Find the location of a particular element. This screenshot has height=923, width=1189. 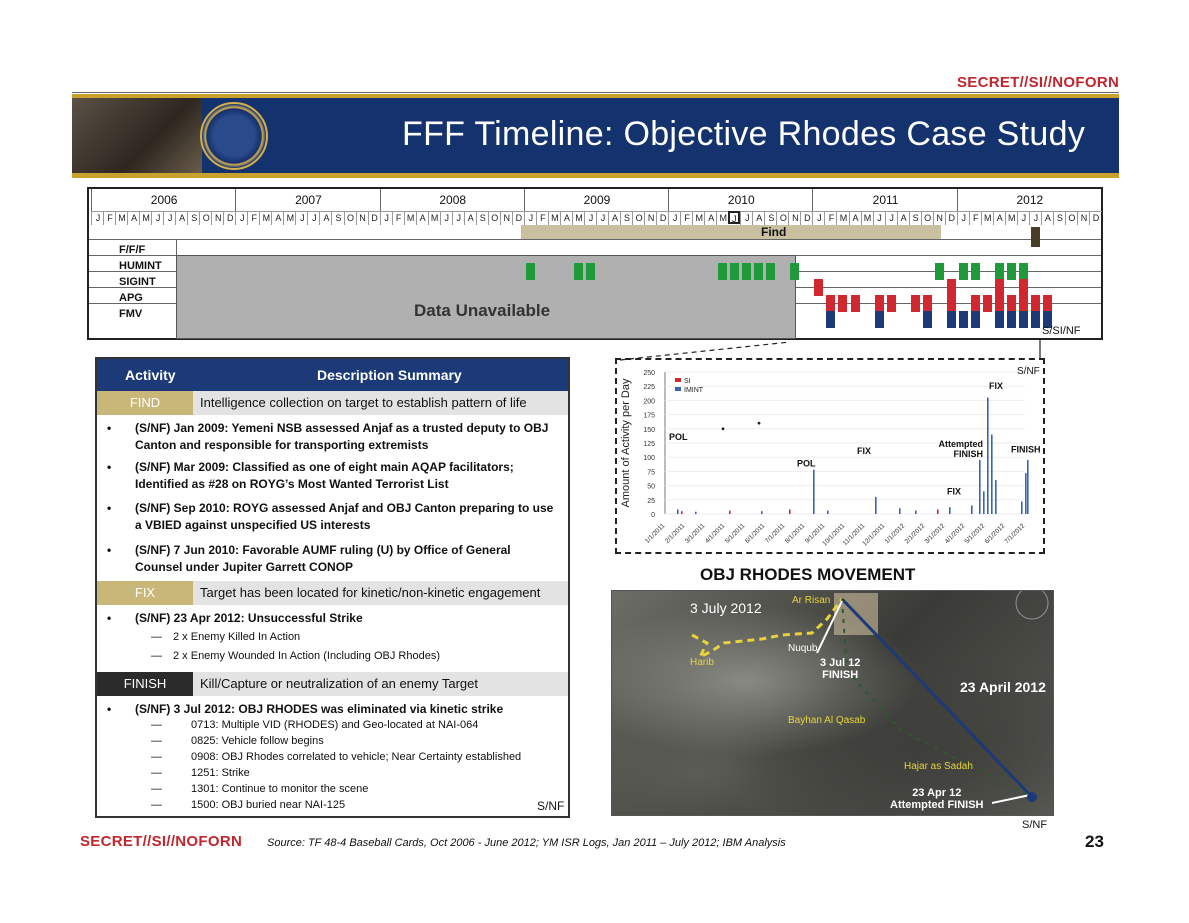

month-label: D is located at coordinates (1095, 218).